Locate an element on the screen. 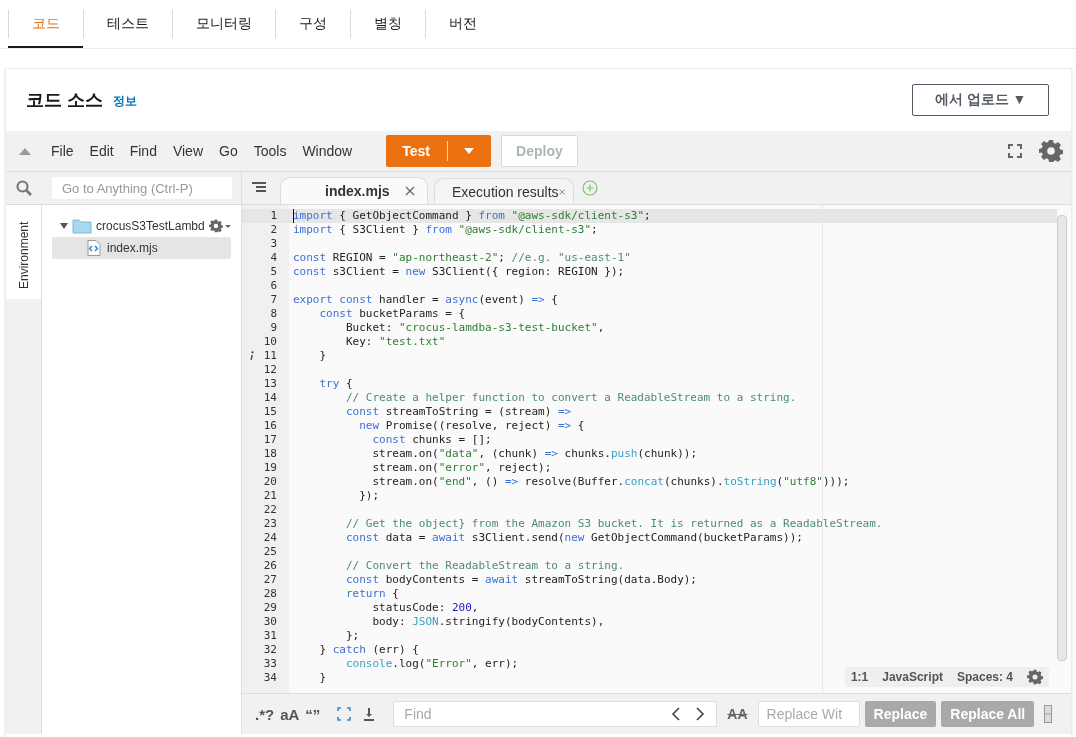  line-number: 3 is located at coordinates (273, 244).